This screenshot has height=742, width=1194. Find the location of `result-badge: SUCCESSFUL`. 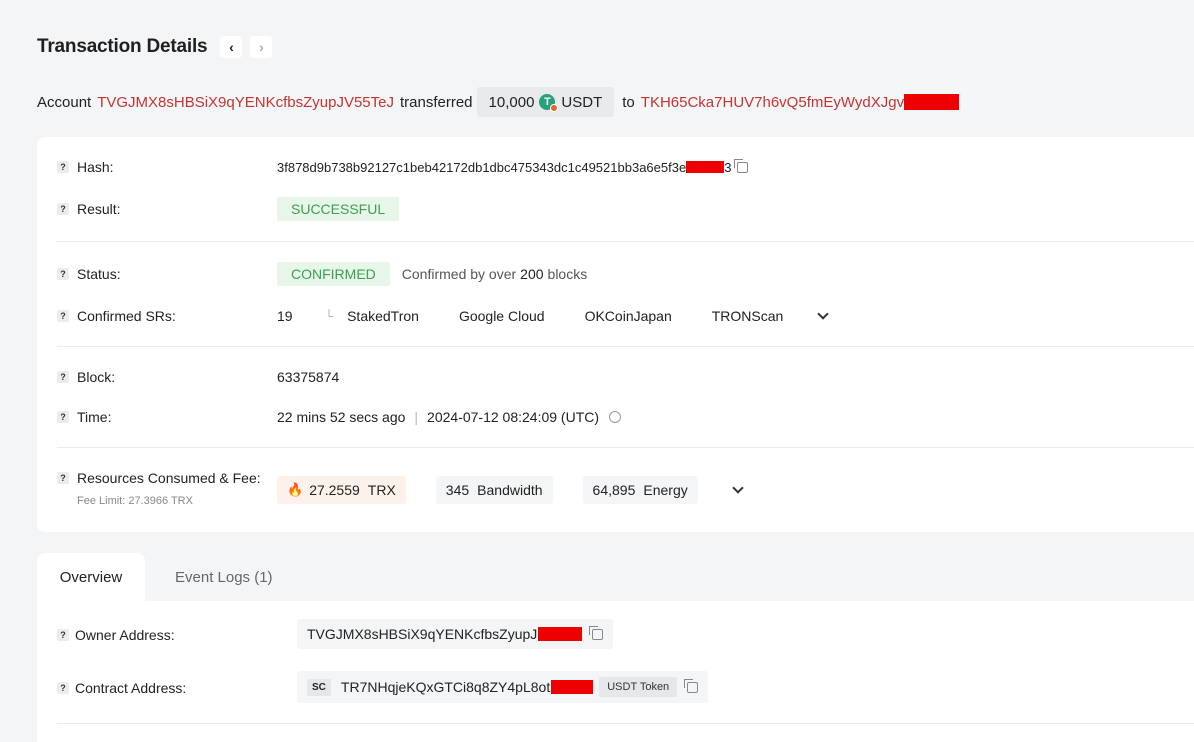

result-badge: SUCCESSFUL is located at coordinates (338, 209).